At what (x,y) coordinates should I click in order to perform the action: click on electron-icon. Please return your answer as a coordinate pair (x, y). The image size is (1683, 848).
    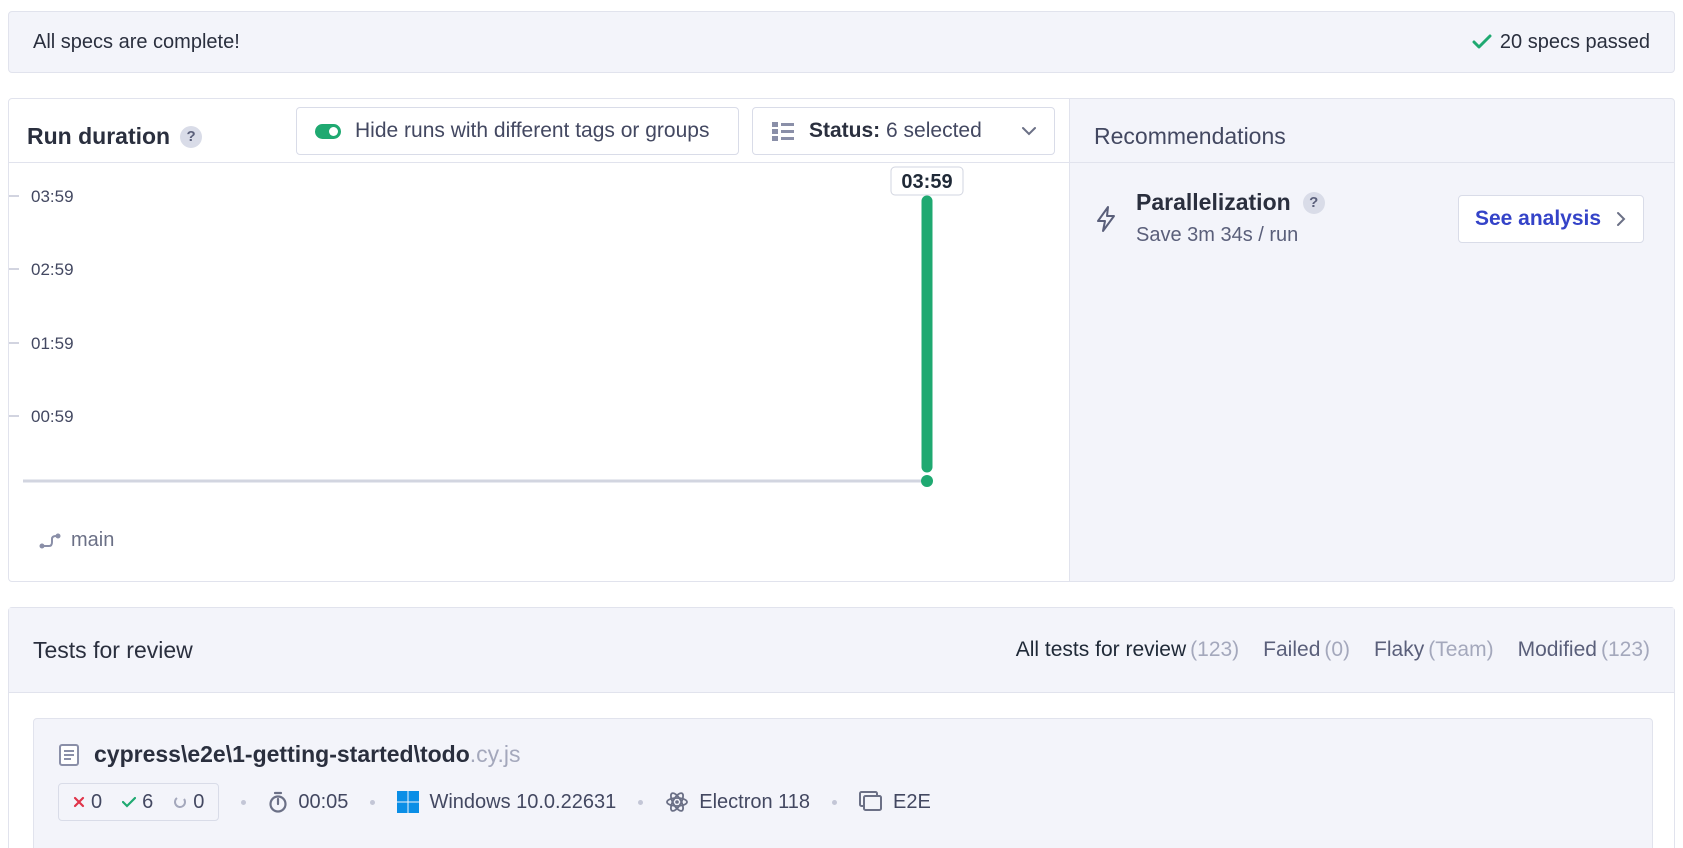
    Looking at the image, I should click on (677, 802).